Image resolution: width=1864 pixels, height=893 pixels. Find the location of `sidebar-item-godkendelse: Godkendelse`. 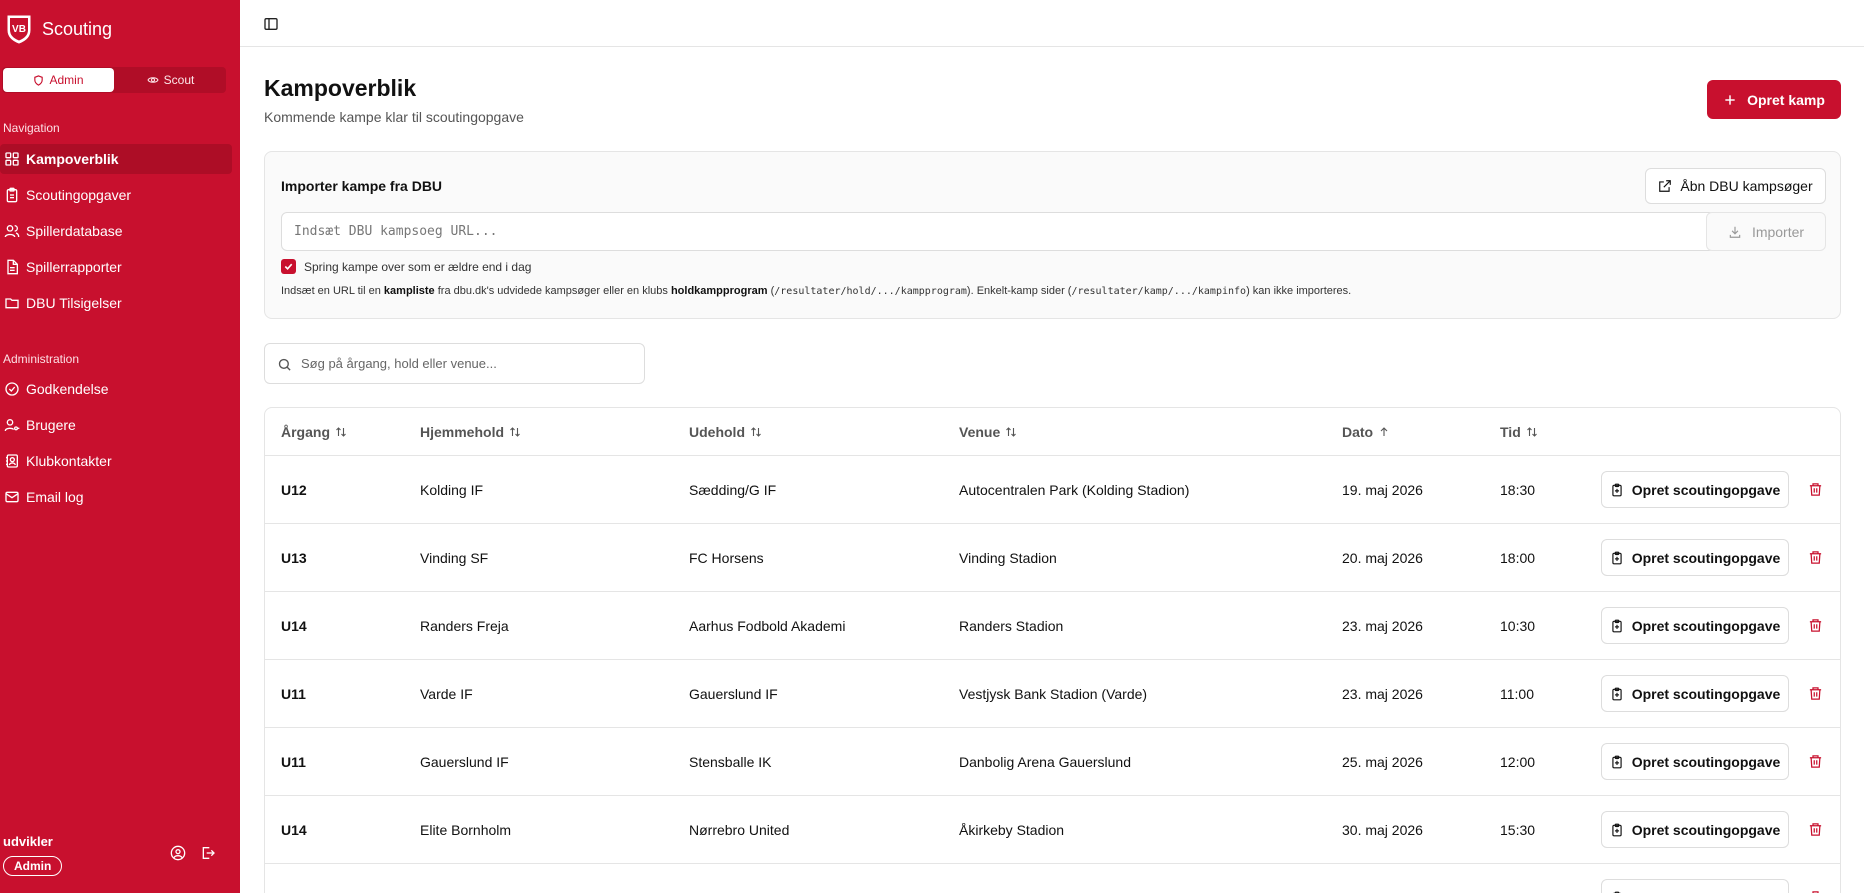

sidebar-item-godkendelse: Godkendelse is located at coordinates (116, 389).